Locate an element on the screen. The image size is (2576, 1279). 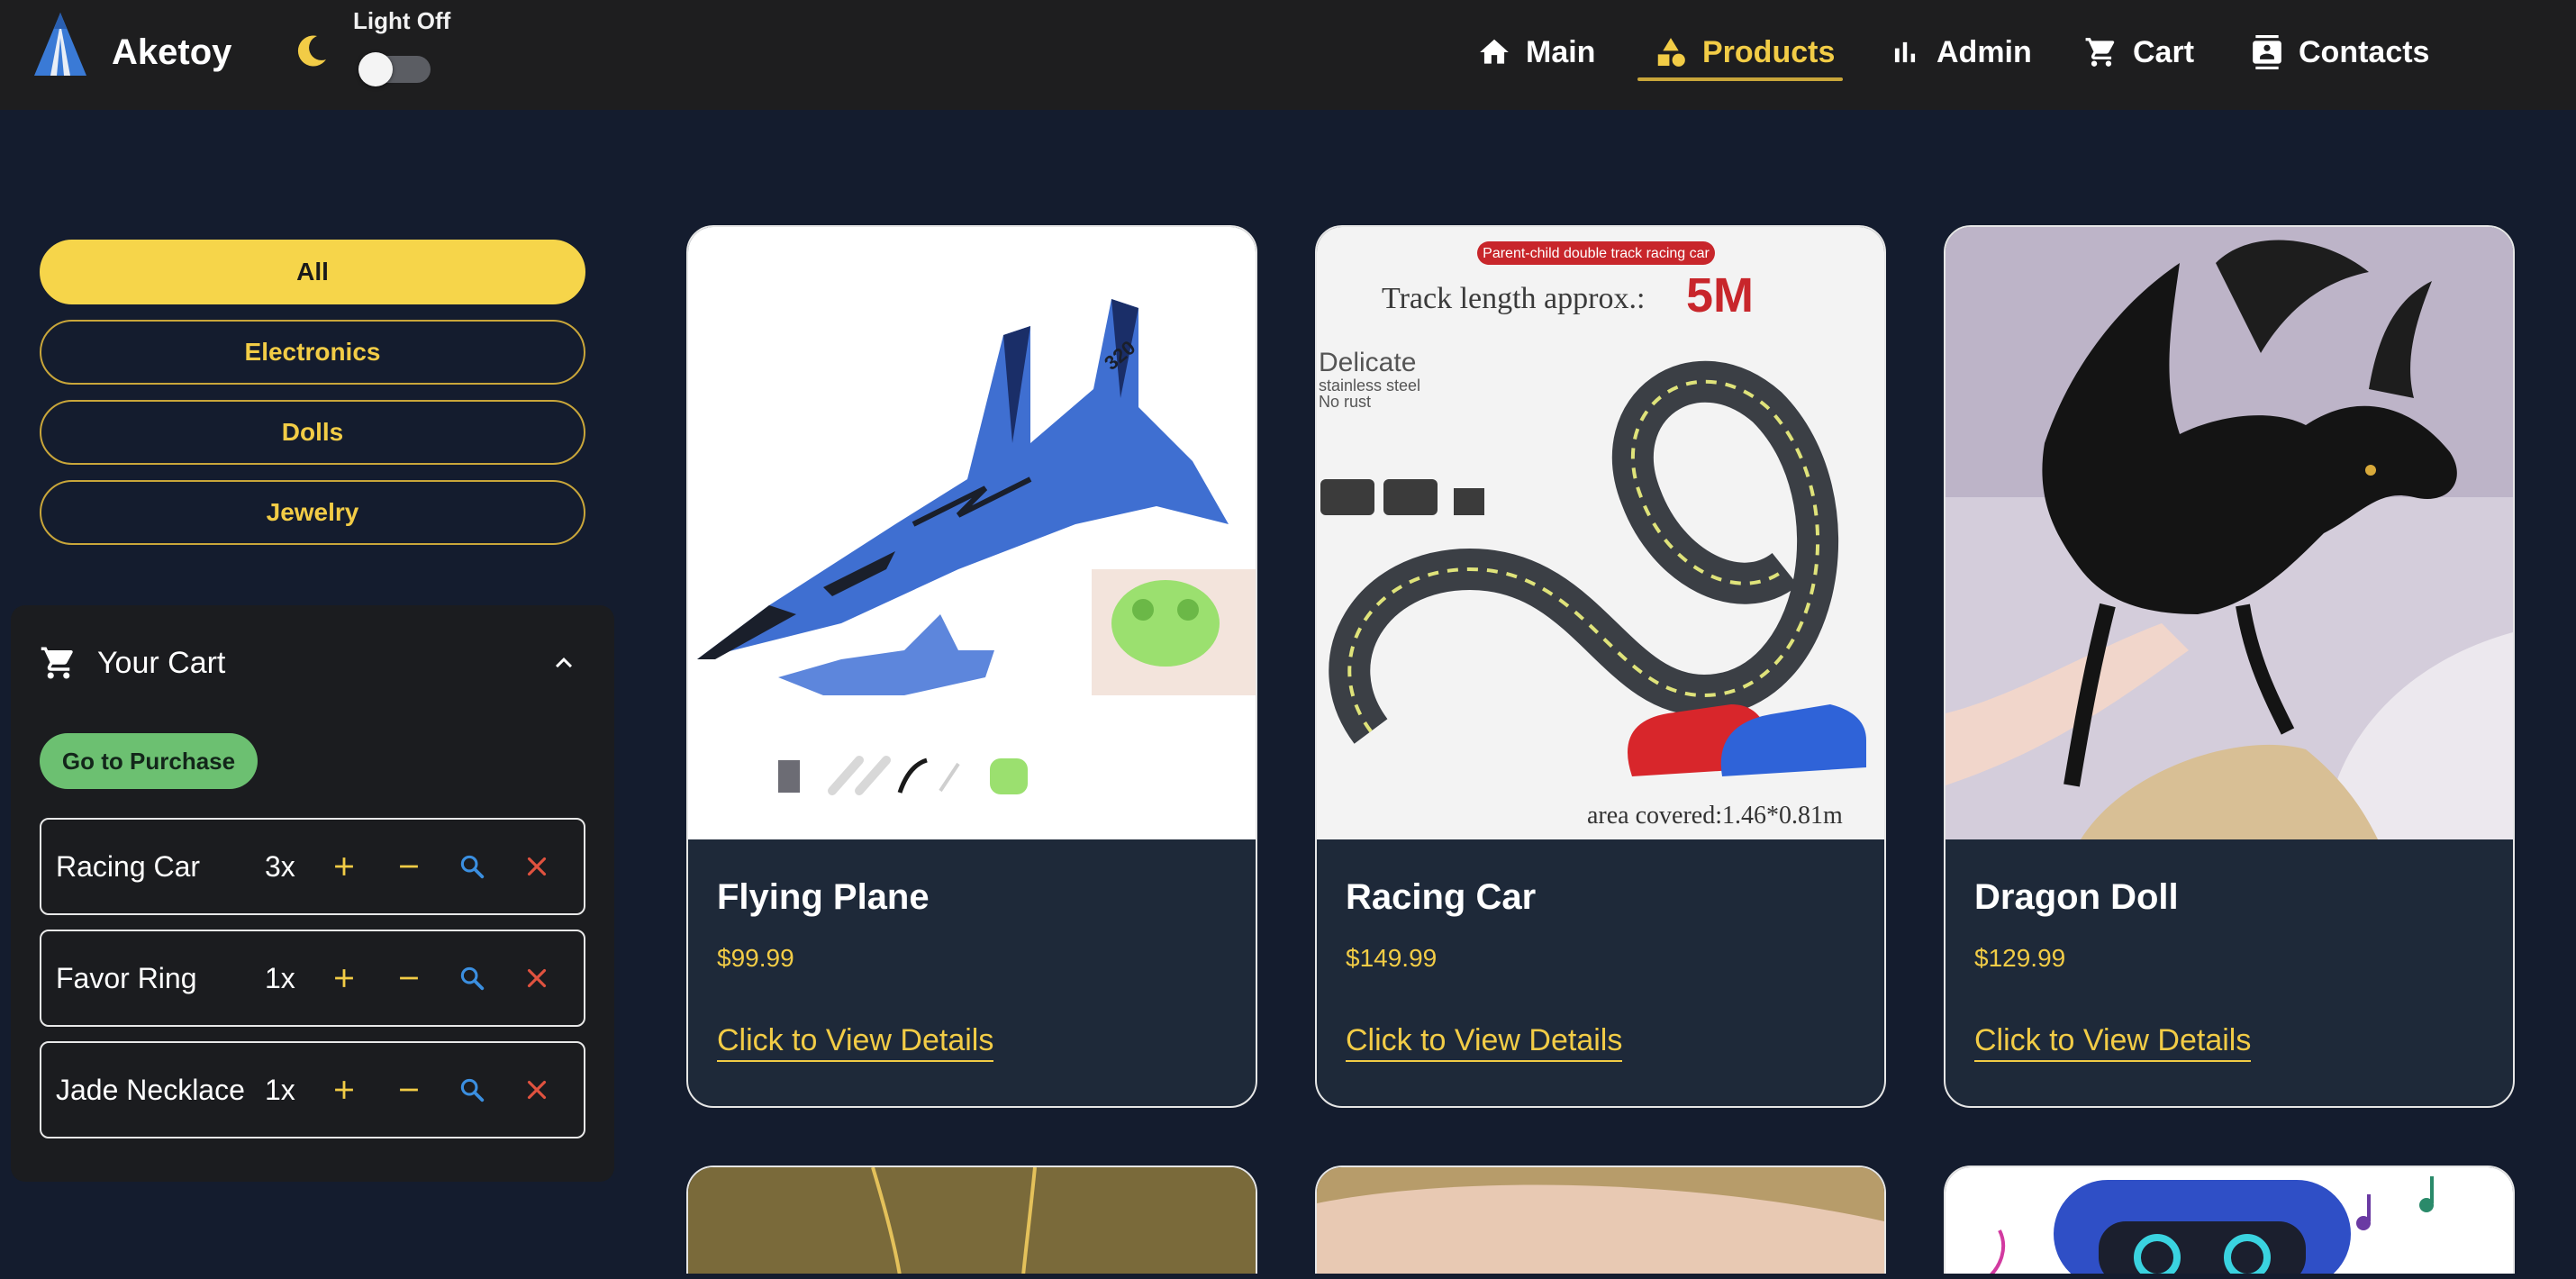
shapes-icon is located at coordinates (1671, 52).